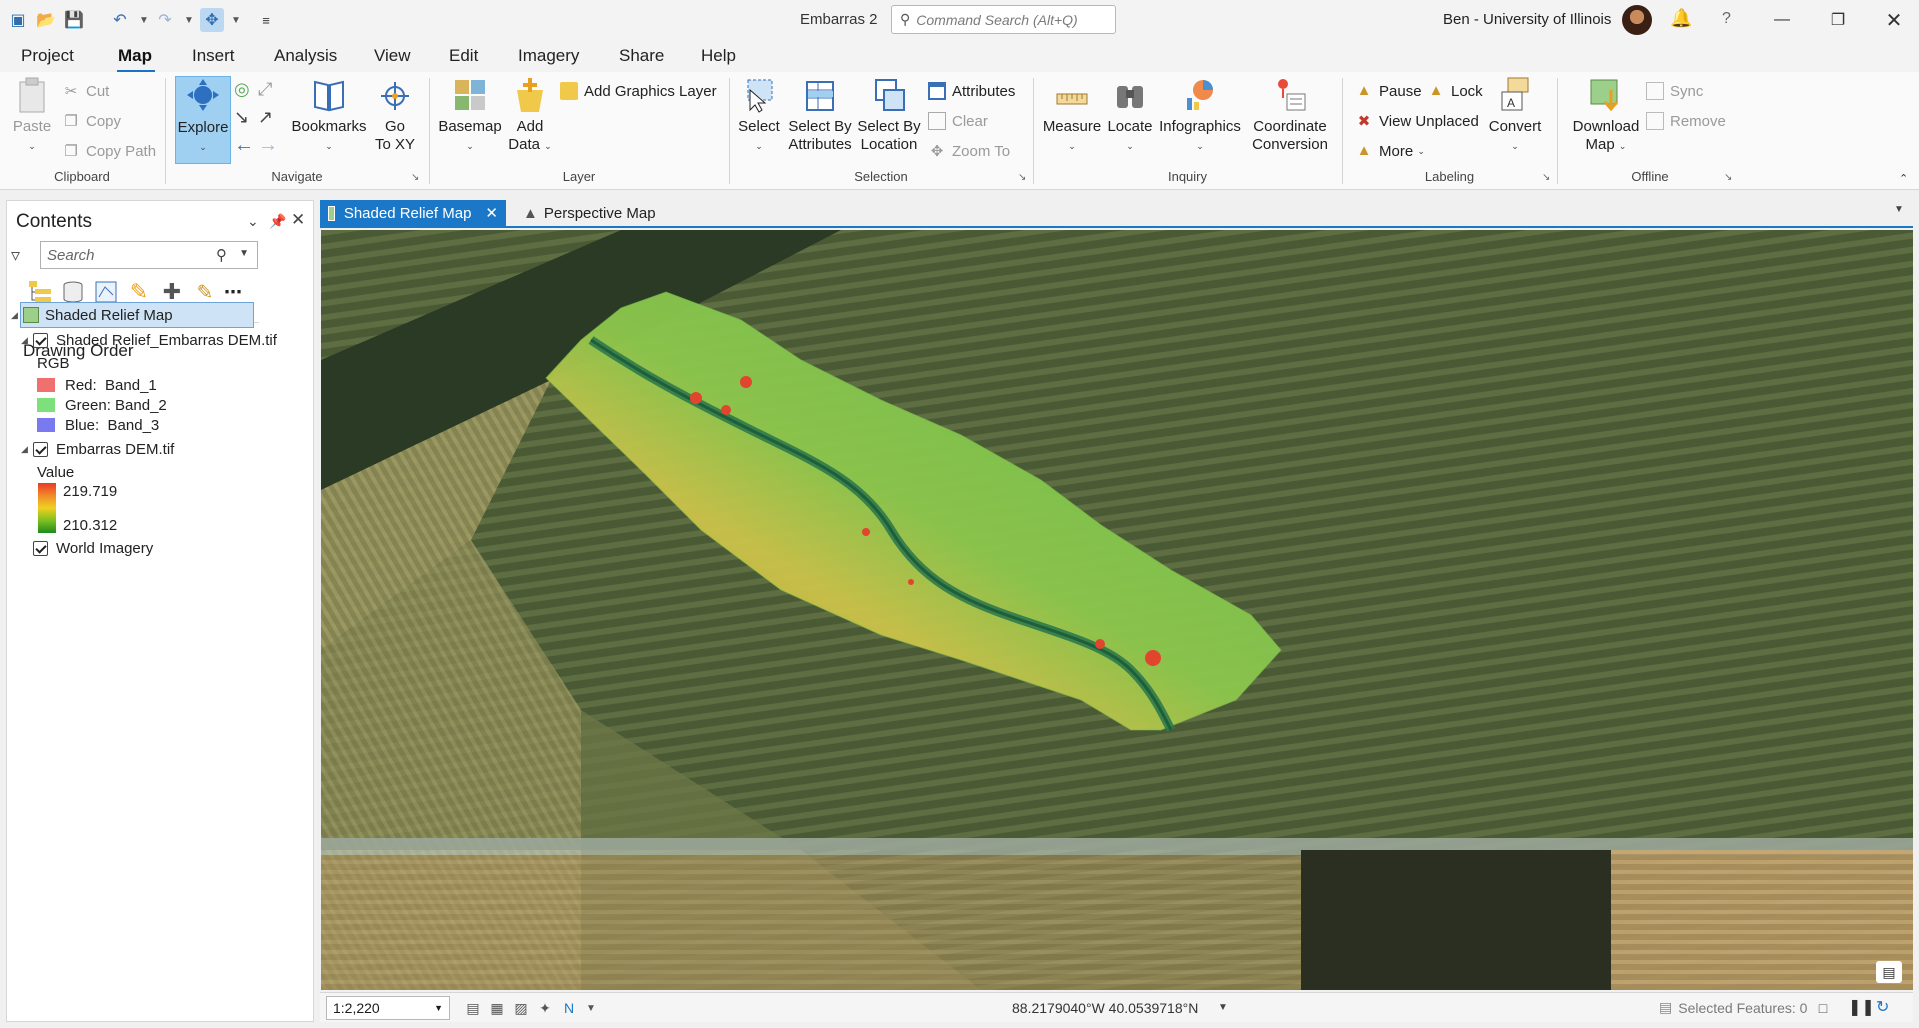  What do you see at coordinates (1637, 20) in the screenshot?
I see `avatar` at bounding box center [1637, 20].